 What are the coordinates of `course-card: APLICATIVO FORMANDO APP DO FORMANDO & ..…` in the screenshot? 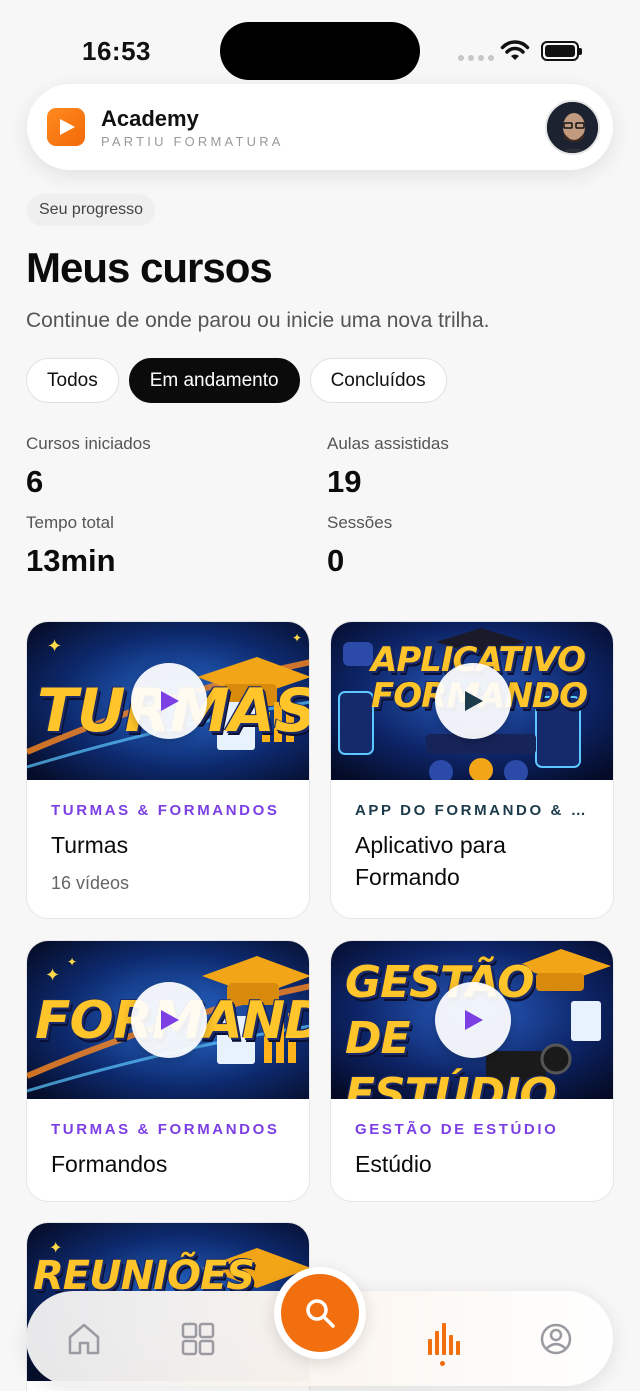 It's located at (472, 770).